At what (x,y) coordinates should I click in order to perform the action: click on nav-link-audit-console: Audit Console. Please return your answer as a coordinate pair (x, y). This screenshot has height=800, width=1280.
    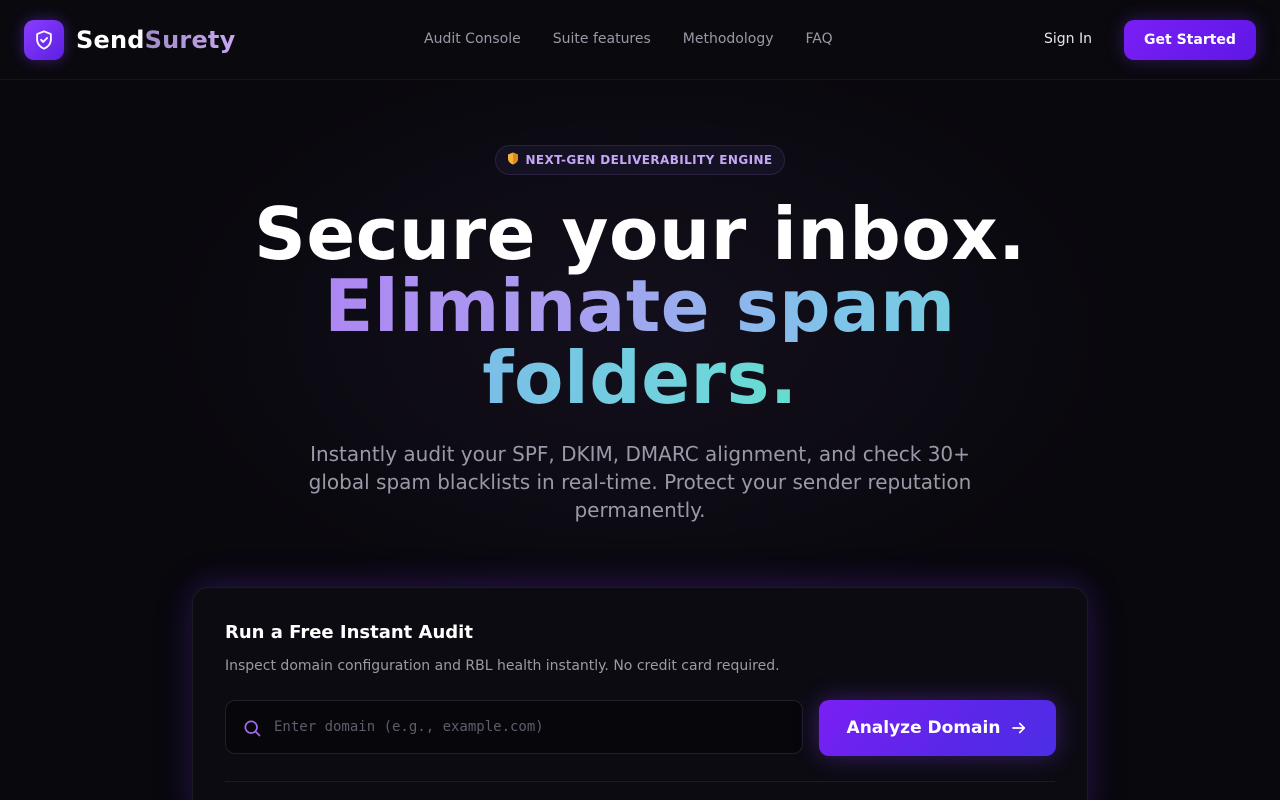
    Looking at the image, I should click on (472, 40).